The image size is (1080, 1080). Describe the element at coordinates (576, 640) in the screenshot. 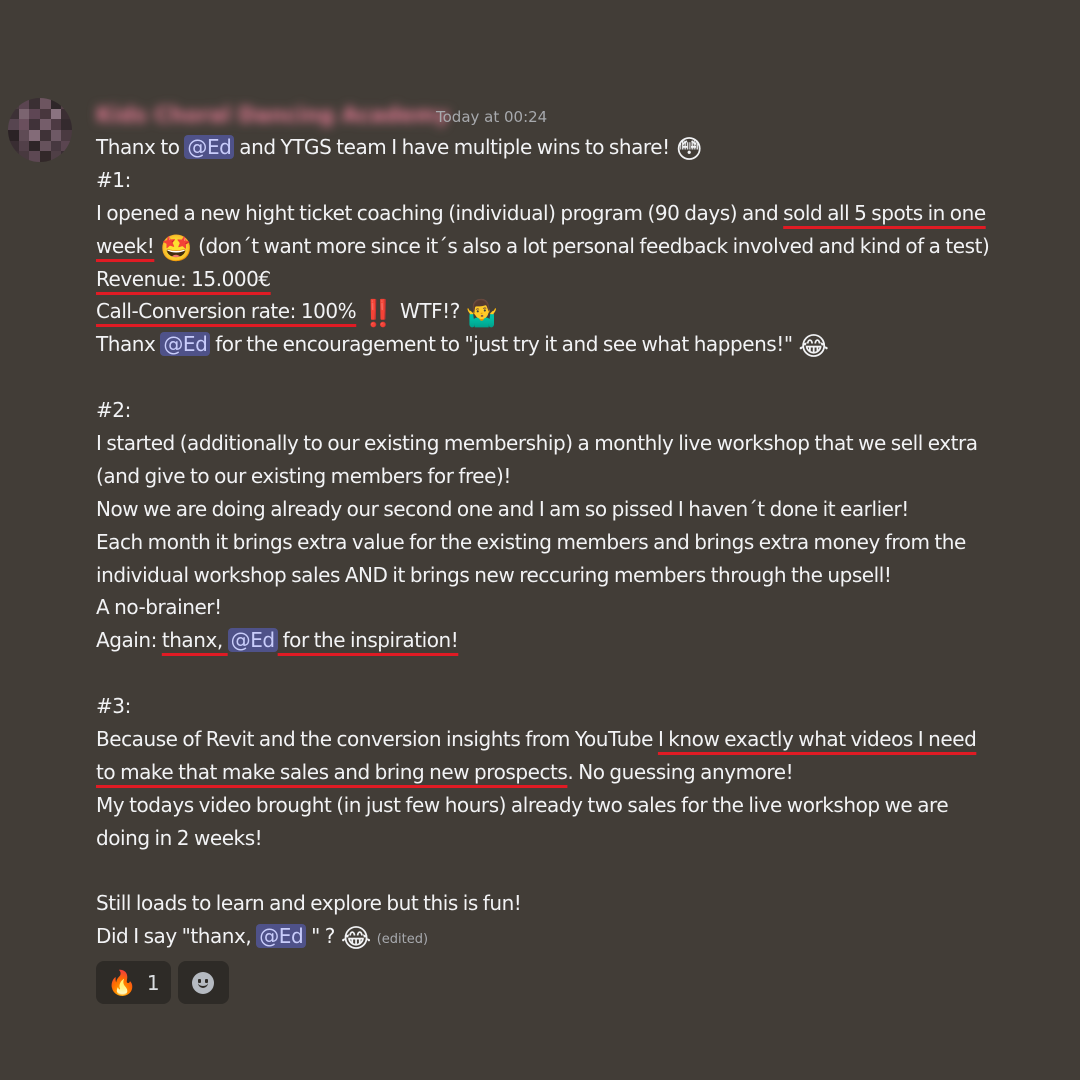

I see `message-line: Again: thanx, @Ed for the inspiration!` at that location.